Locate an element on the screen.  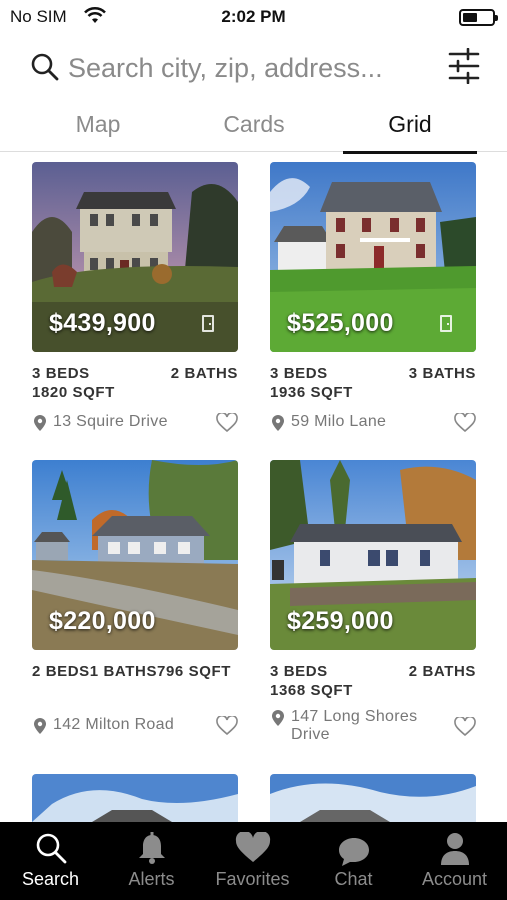
listing-address: 147 Long Shores Drive is located at coordinates (354, 725).